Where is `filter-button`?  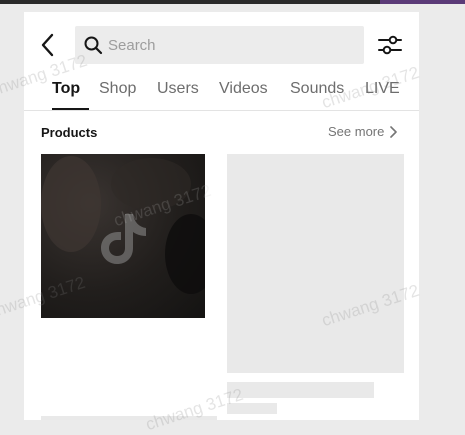
filter-button is located at coordinates (390, 45).